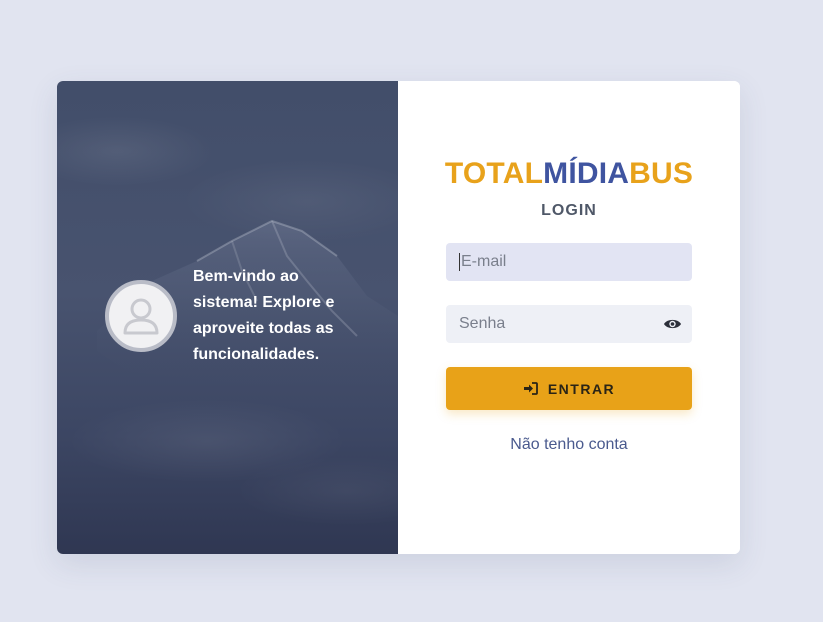  I want to click on password-field: Senha, so click(569, 324).